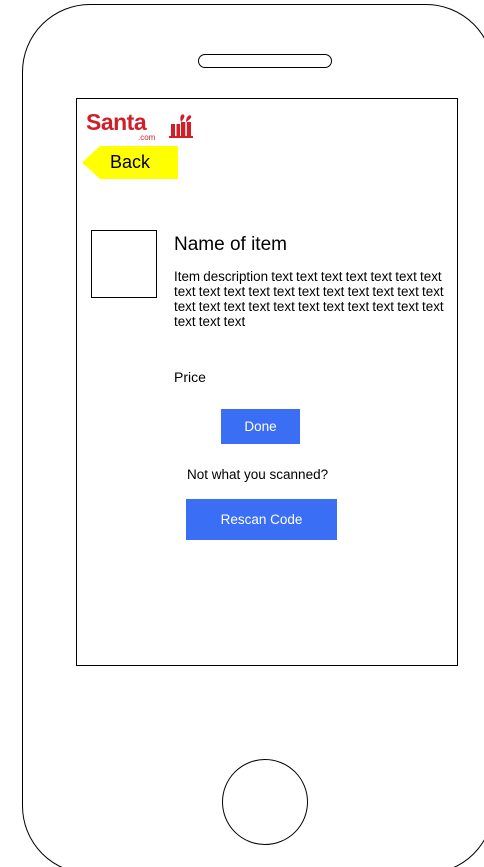  I want to click on item-name: Name of item, so click(230, 244).